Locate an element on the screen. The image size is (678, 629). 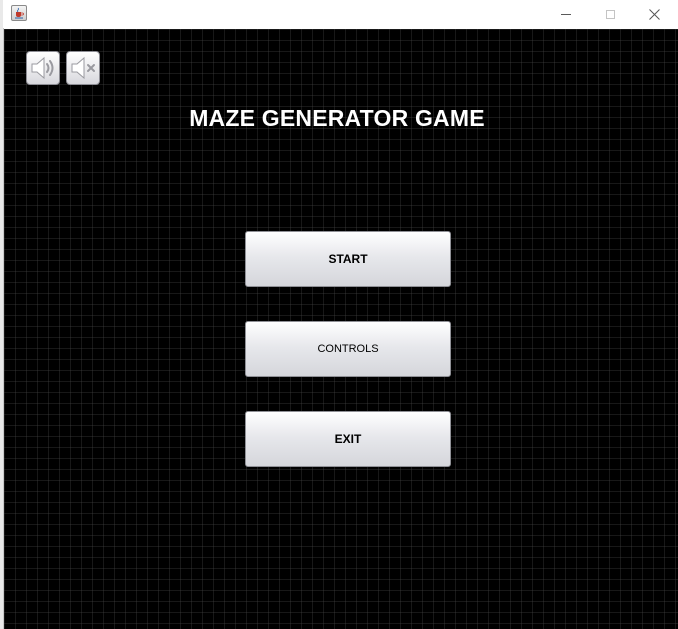
mute-button is located at coordinates (83, 68).